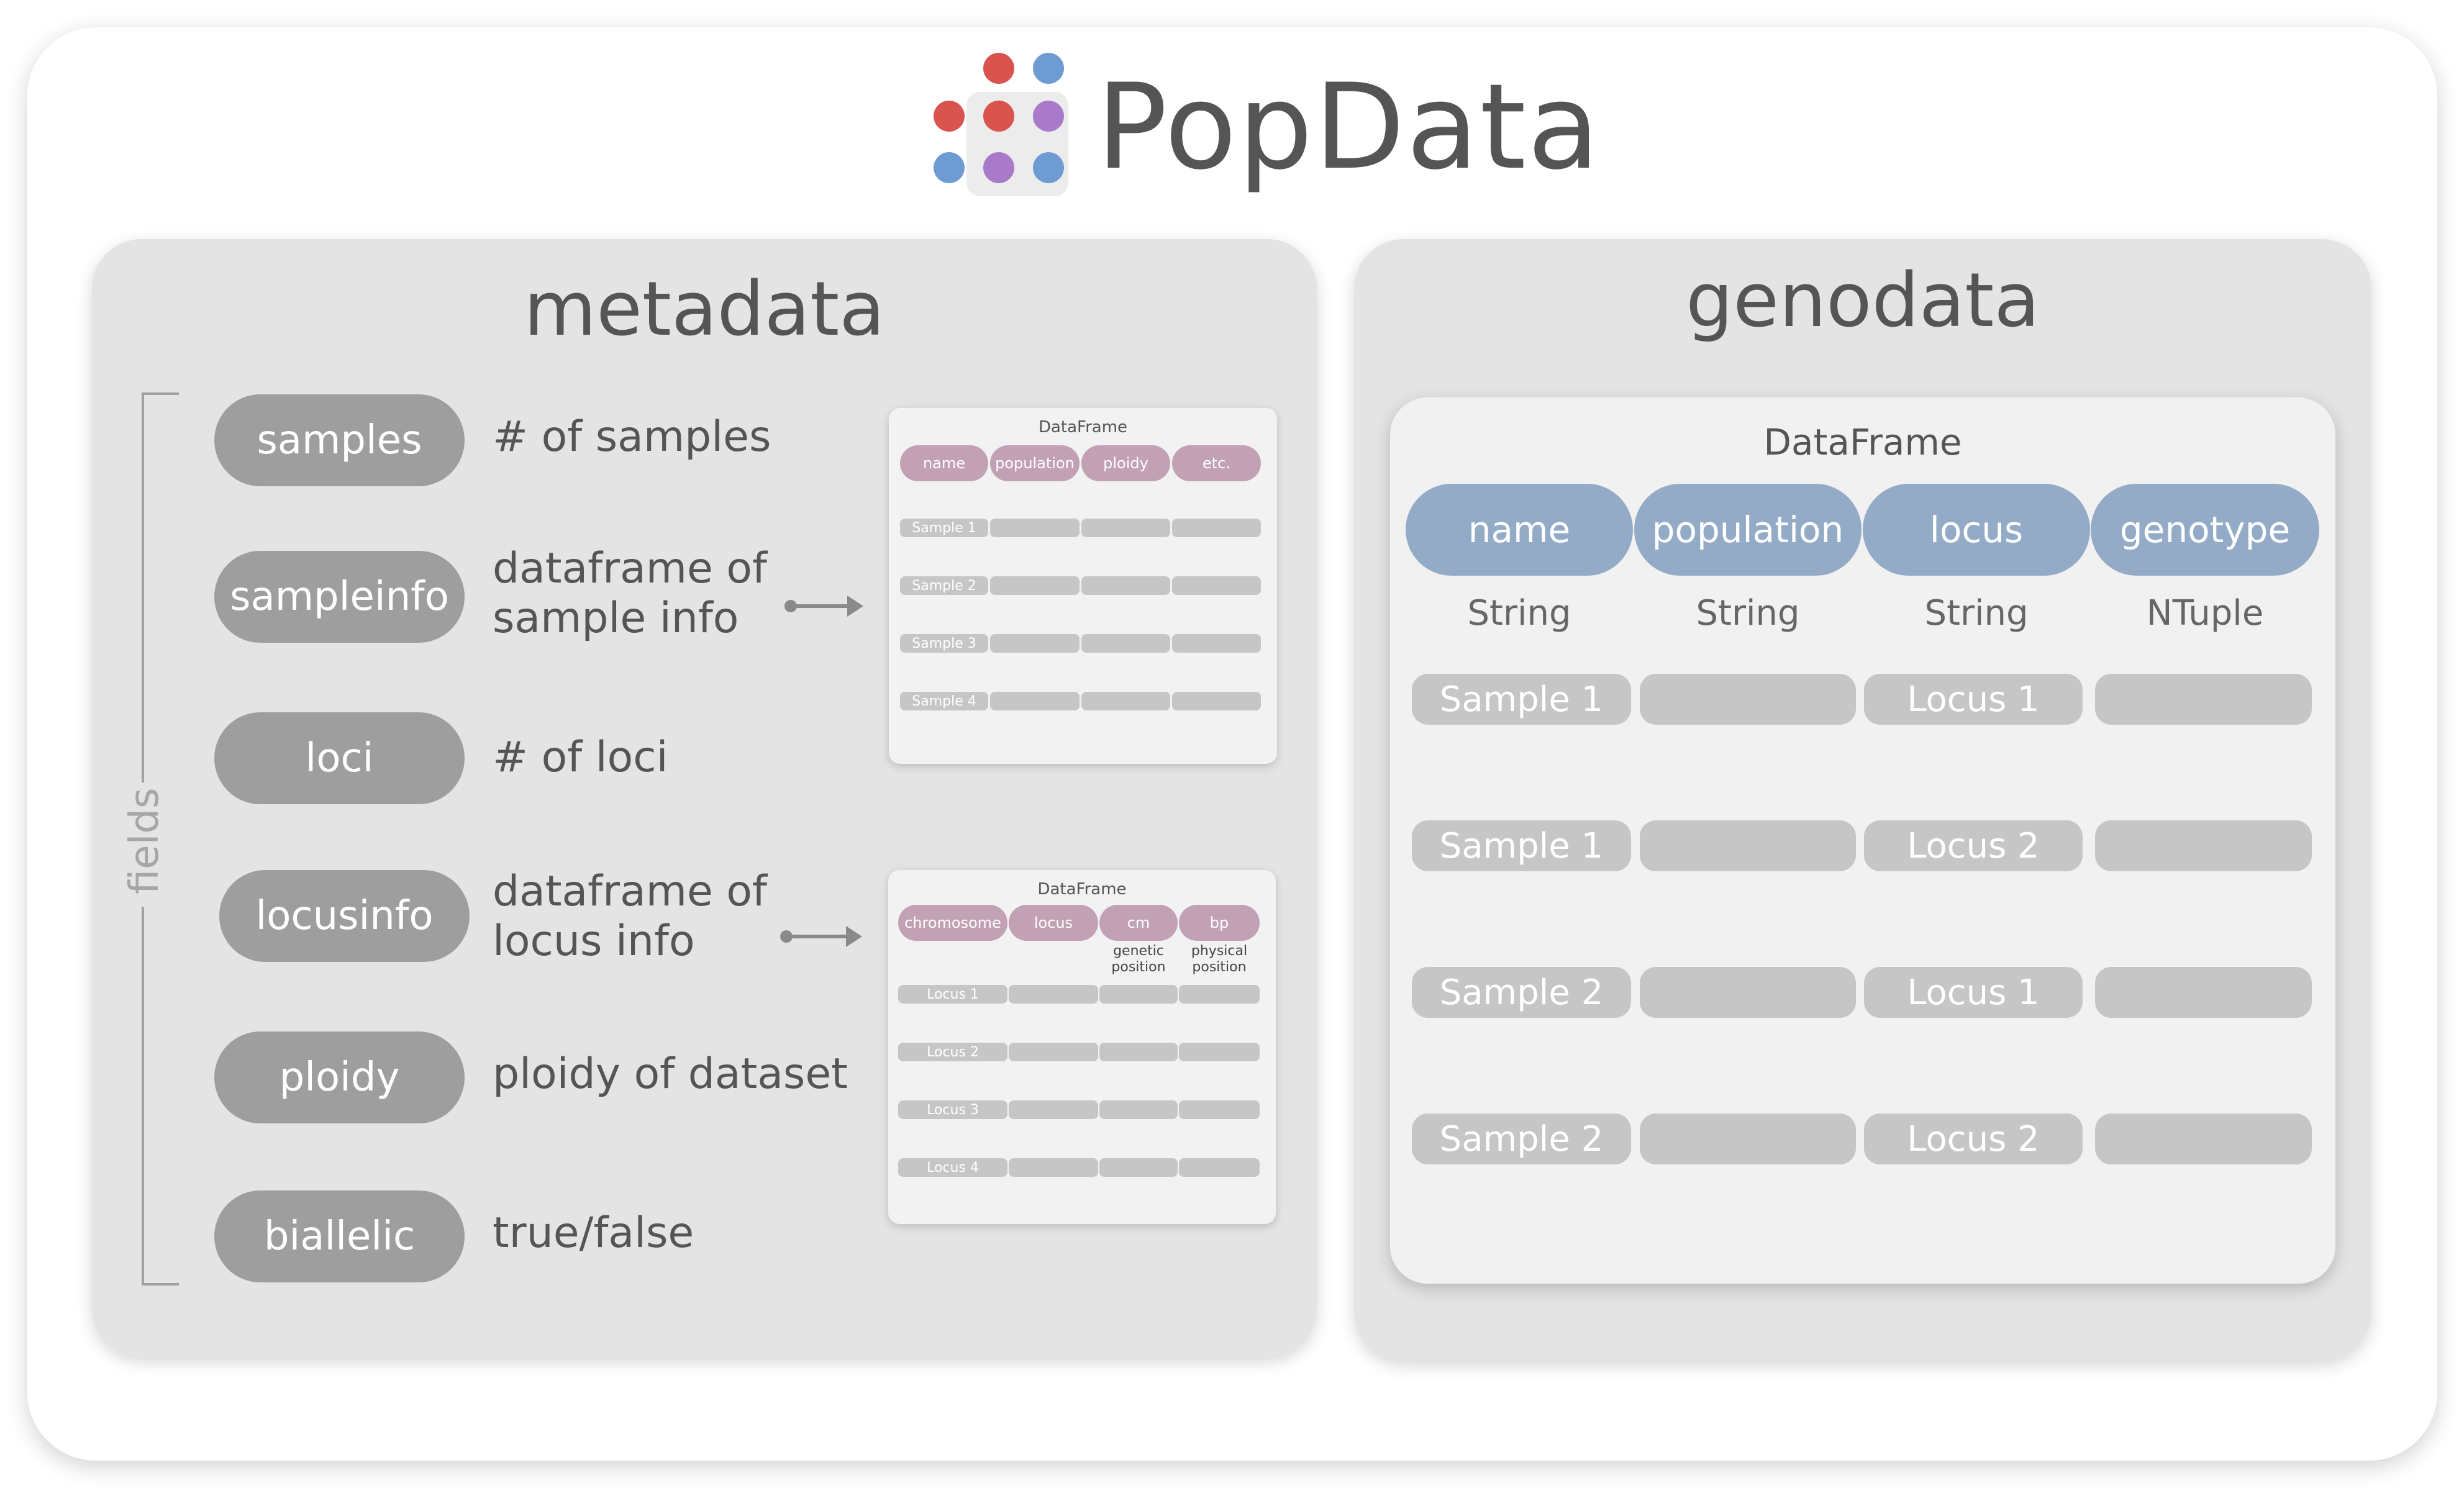 This screenshot has height=1501, width=2464. Describe the element at coordinates (593, 1233) in the screenshot. I see `field-desc-biallelic: true/false` at that location.